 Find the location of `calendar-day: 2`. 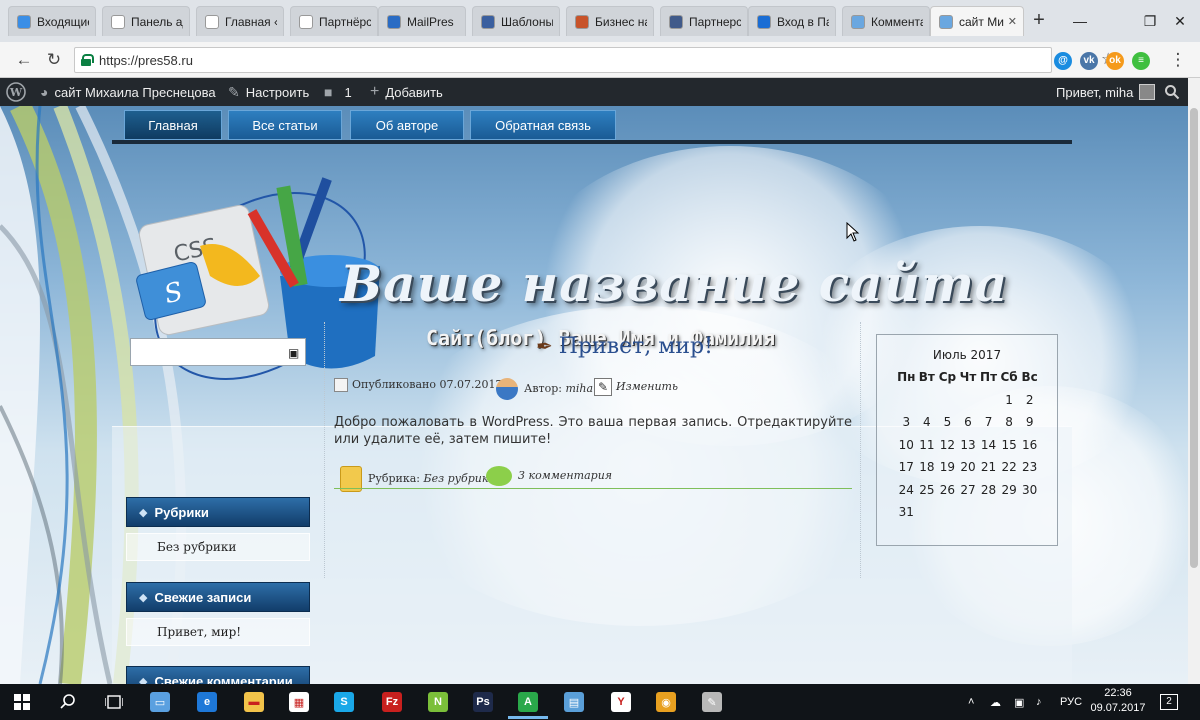

calendar-day: 2 is located at coordinates (1029, 399).